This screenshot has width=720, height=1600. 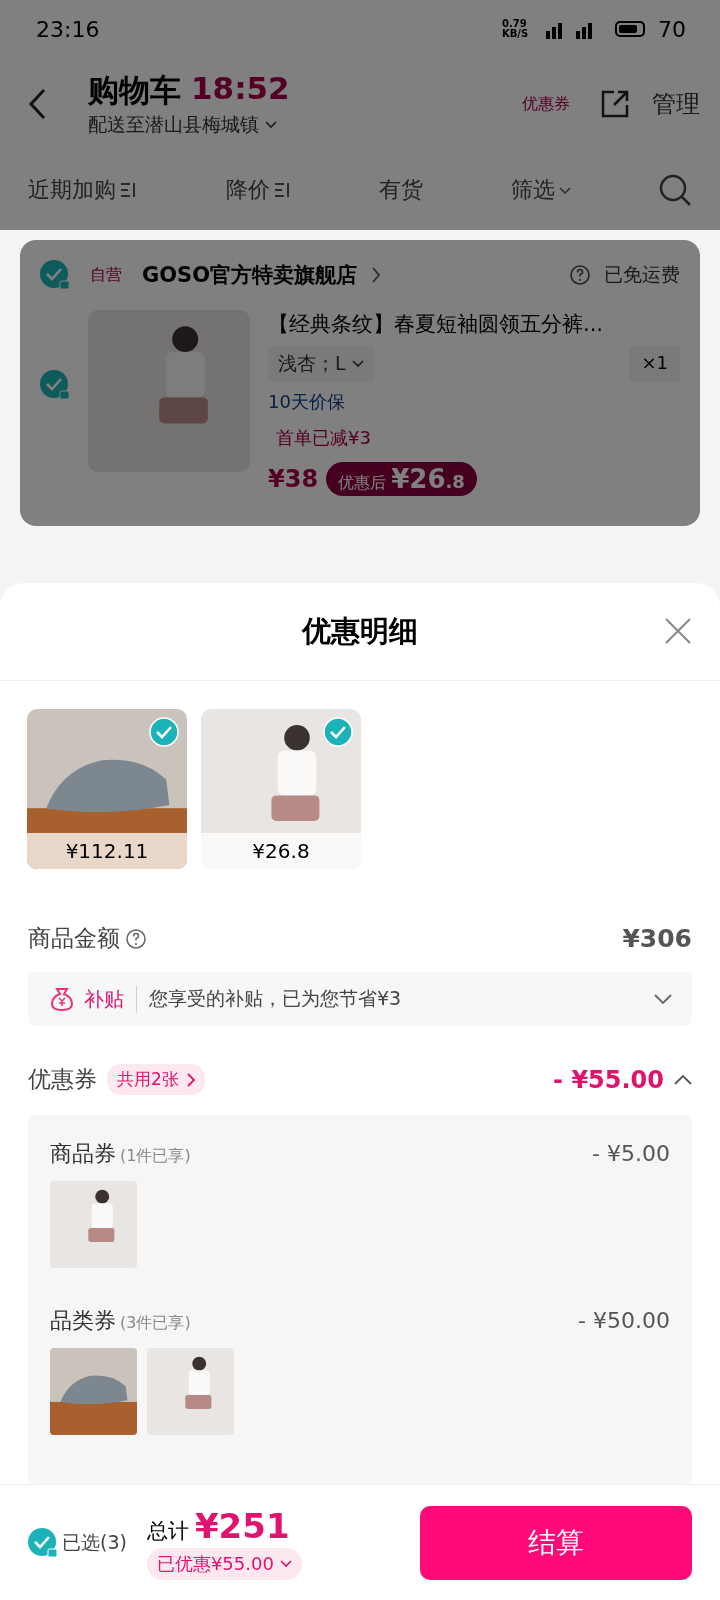 I want to click on subtotal-label: 商品金额, so click(x=74, y=938).